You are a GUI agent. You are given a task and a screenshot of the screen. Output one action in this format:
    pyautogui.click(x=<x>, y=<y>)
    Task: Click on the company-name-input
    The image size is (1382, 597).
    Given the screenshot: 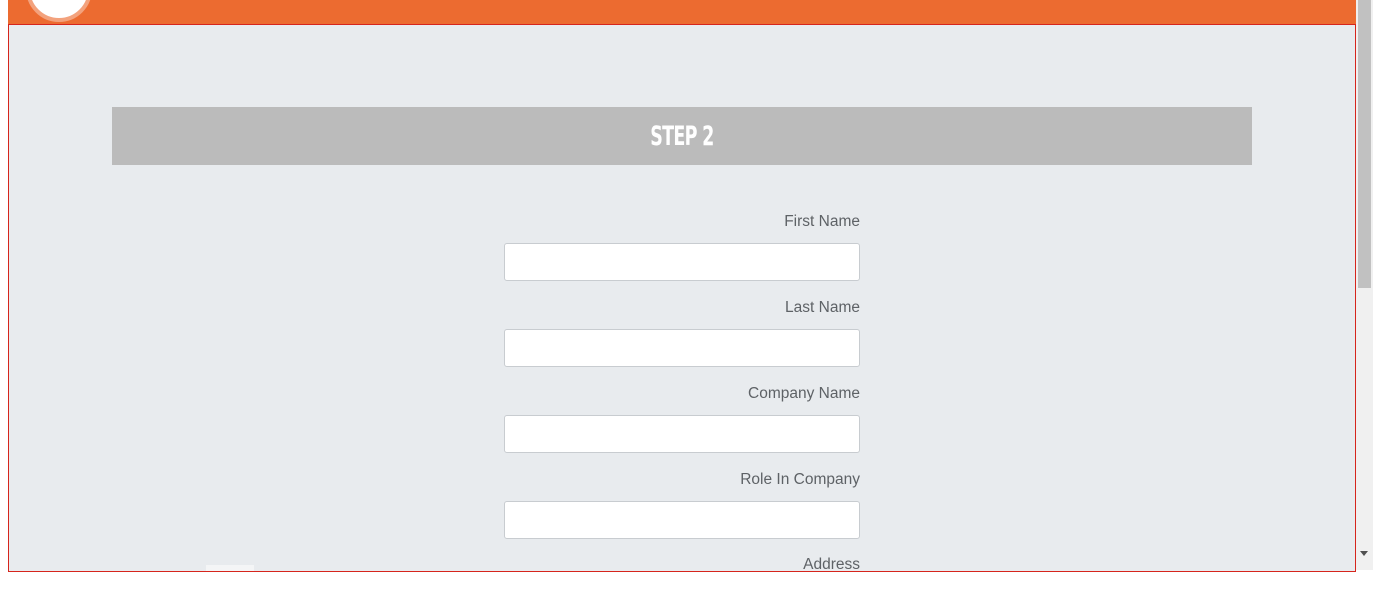 What is the action you would take?
    pyautogui.click(x=682, y=434)
    